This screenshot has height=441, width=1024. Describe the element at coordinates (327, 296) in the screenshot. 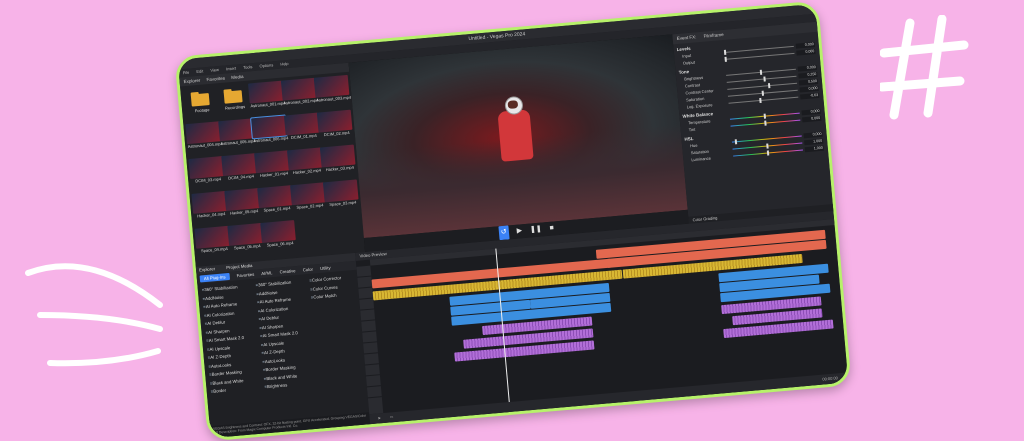

I see `fx-list-item: Color Match` at that location.